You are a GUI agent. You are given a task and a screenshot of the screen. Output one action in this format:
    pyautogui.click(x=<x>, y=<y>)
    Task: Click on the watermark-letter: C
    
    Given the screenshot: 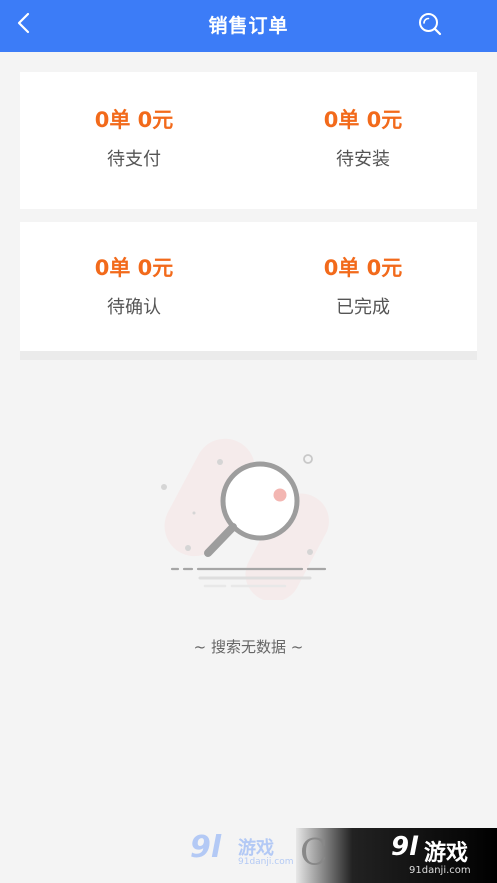 What is the action you would take?
    pyautogui.click(x=314, y=853)
    